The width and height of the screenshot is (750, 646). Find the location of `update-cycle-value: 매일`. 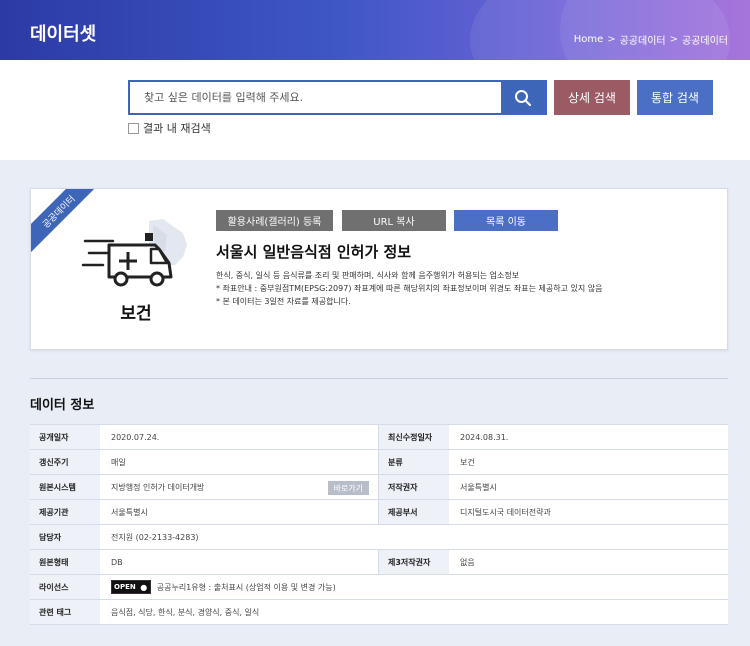

update-cycle-value: 매일 is located at coordinates (239, 462).